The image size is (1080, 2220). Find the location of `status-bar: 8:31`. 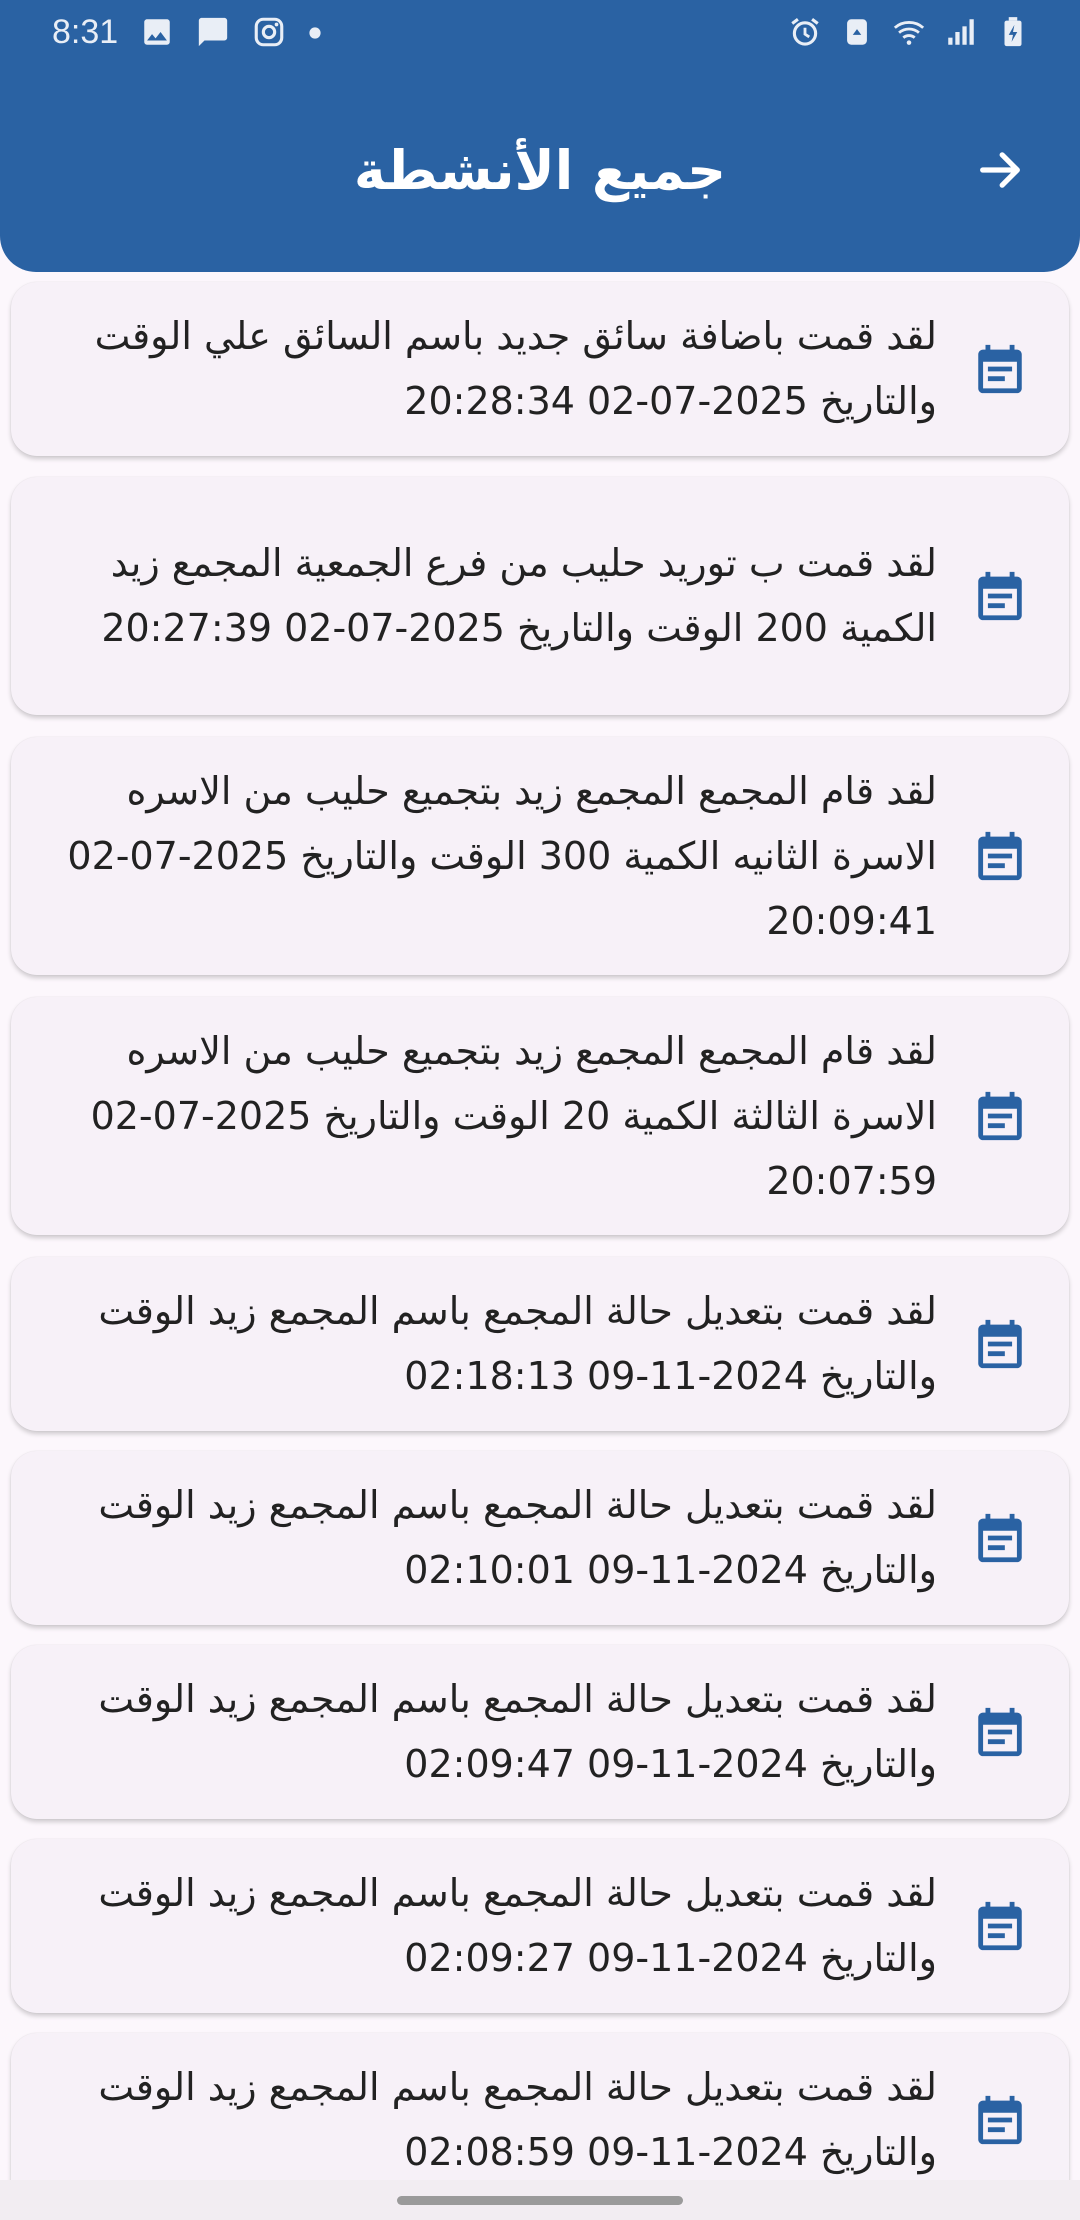

status-bar: 8:31 is located at coordinates (540, 32).